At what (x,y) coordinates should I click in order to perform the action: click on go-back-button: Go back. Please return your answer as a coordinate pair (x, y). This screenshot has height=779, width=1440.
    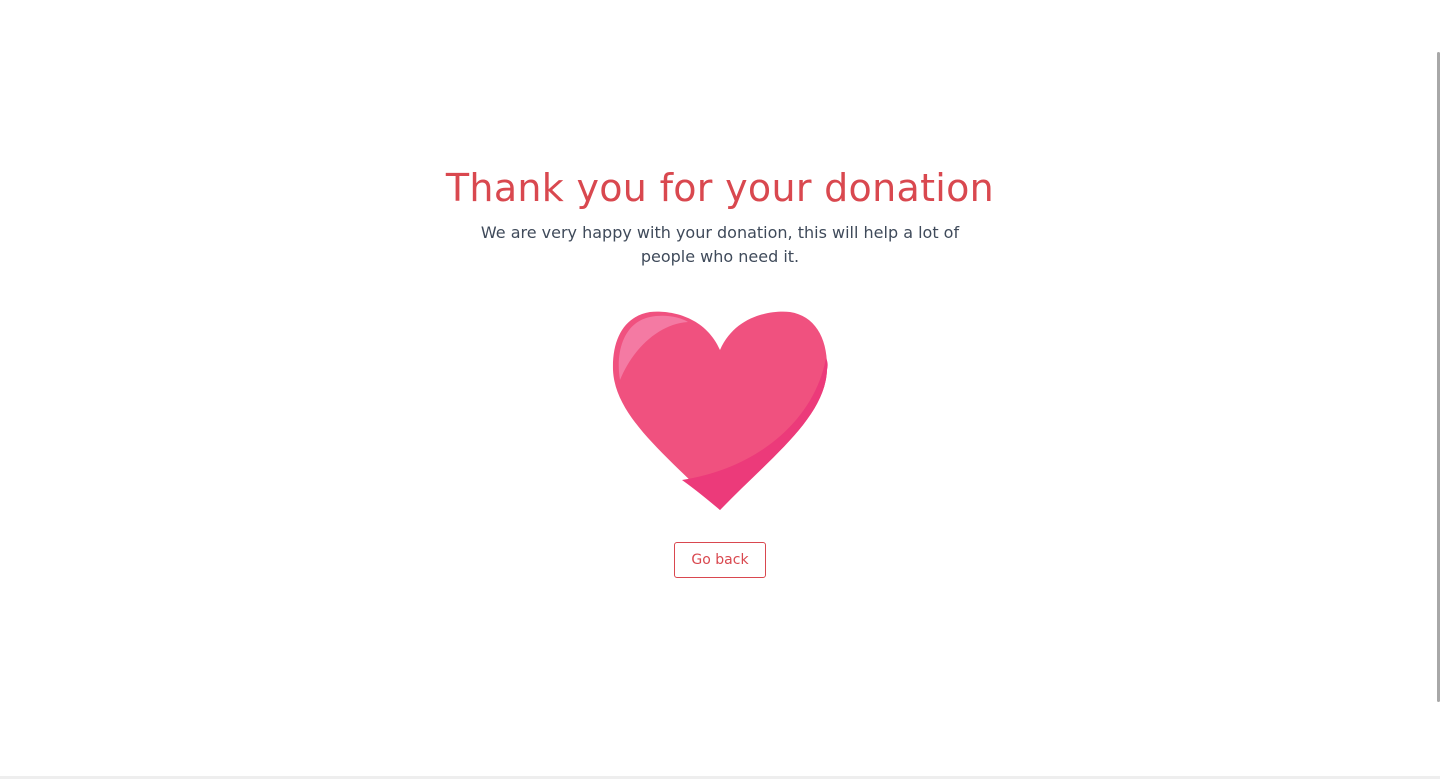
    Looking at the image, I should click on (720, 560).